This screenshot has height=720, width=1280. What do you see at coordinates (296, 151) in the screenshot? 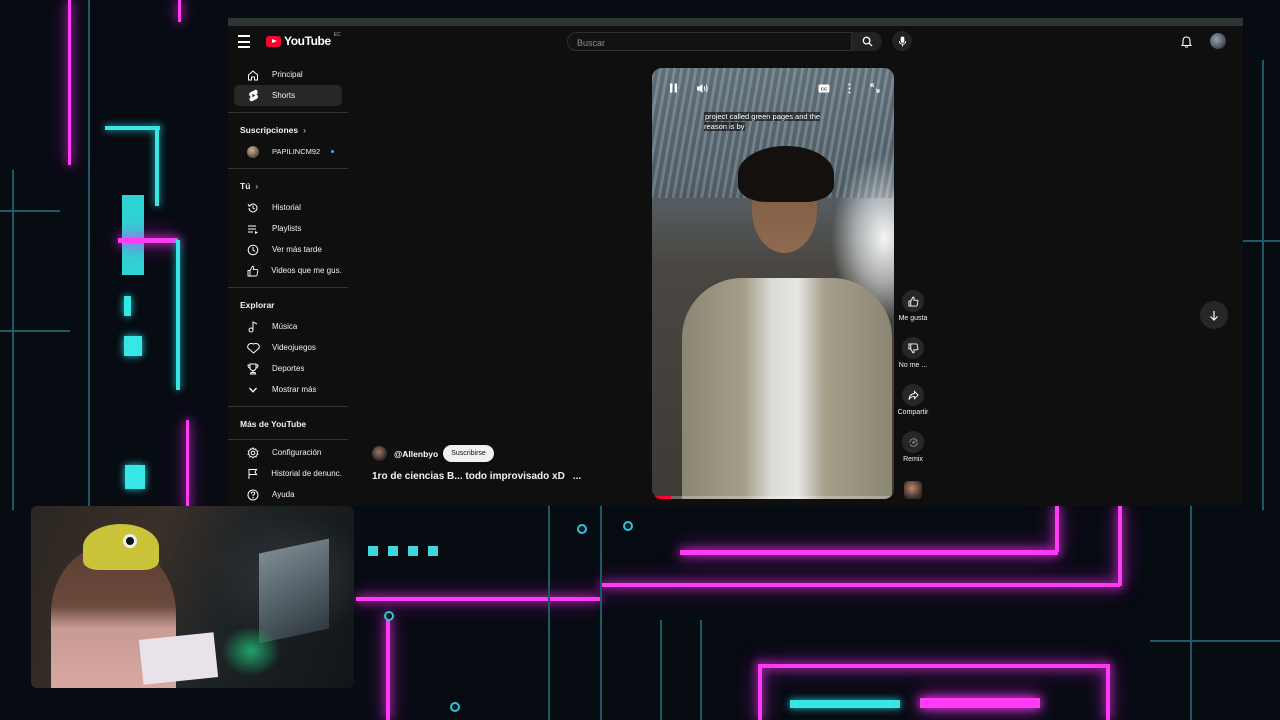
I see `sidebar-item-label: PAPILINCM92` at bounding box center [296, 151].